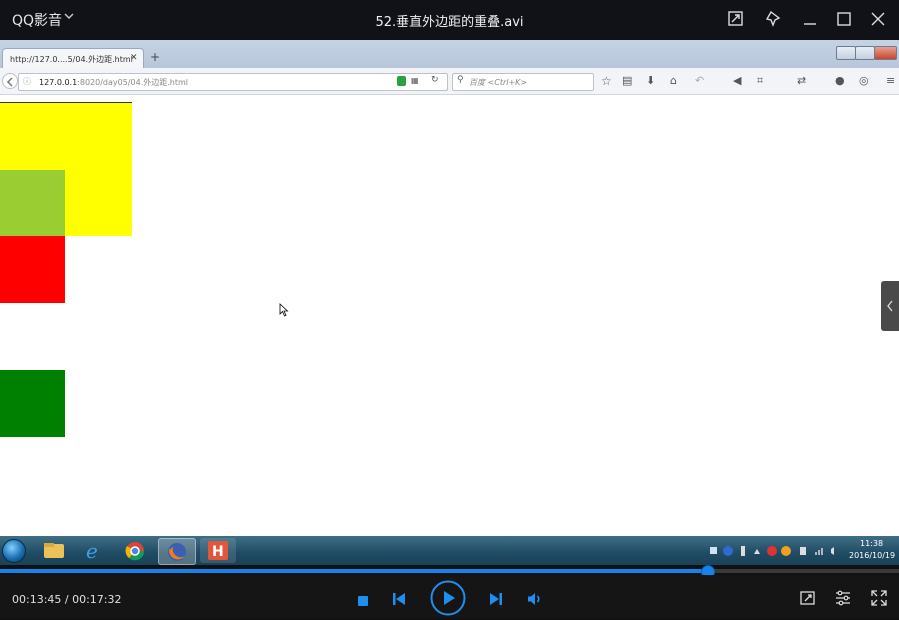 This screenshot has height=620, width=899. I want to click on windows-taskbar: e H 11:38 2016/10/19, so click(449, 550).